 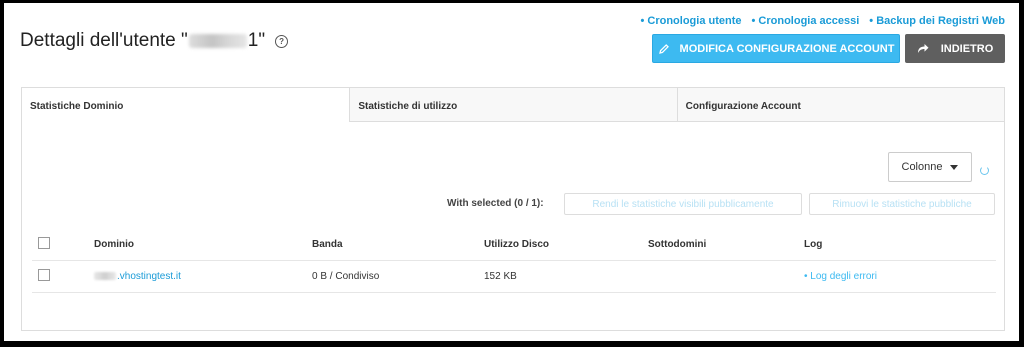 What do you see at coordinates (663, 48) in the screenshot?
I see `pencil-icon` at bounding box center [663, 48].